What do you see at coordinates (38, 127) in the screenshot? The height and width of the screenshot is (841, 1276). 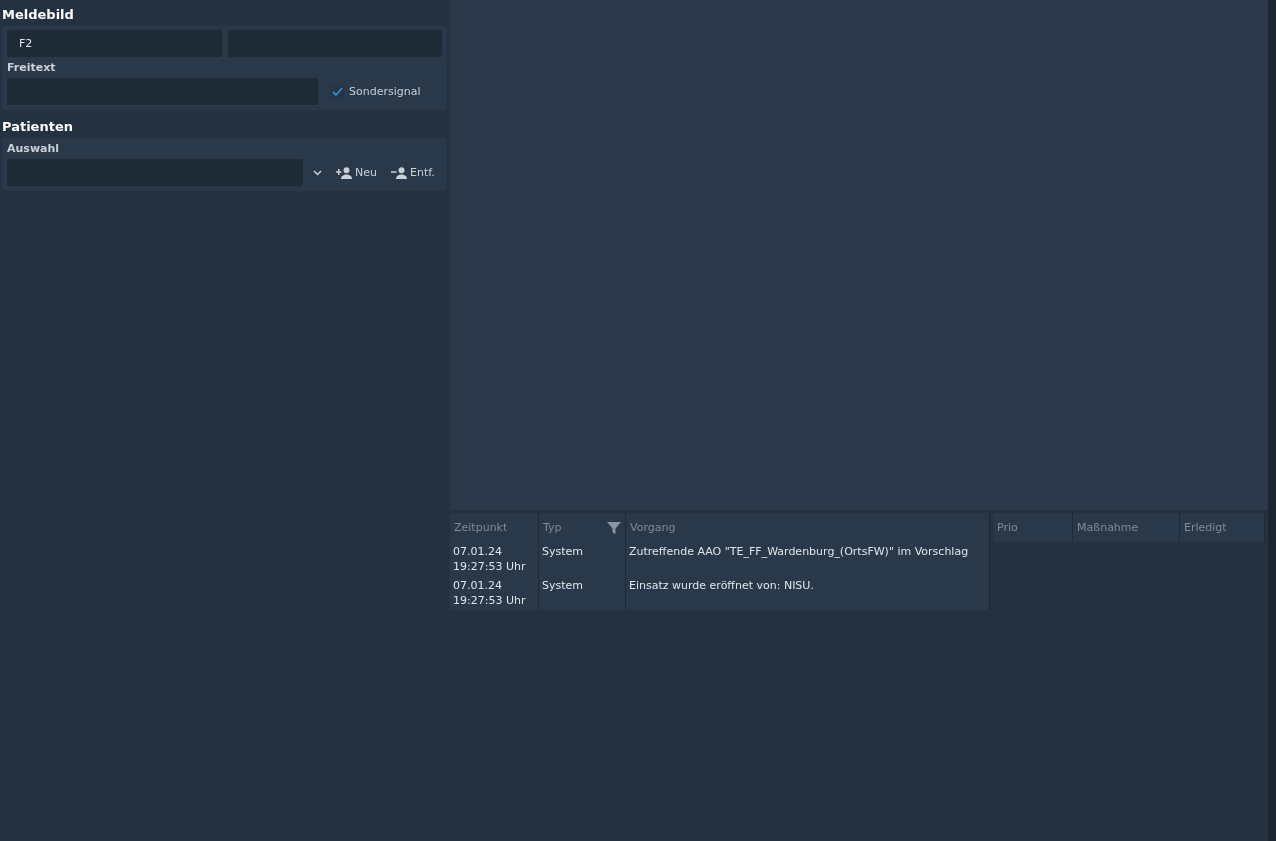 I see `section-title: Patienten` at bounding box center [38, 127].